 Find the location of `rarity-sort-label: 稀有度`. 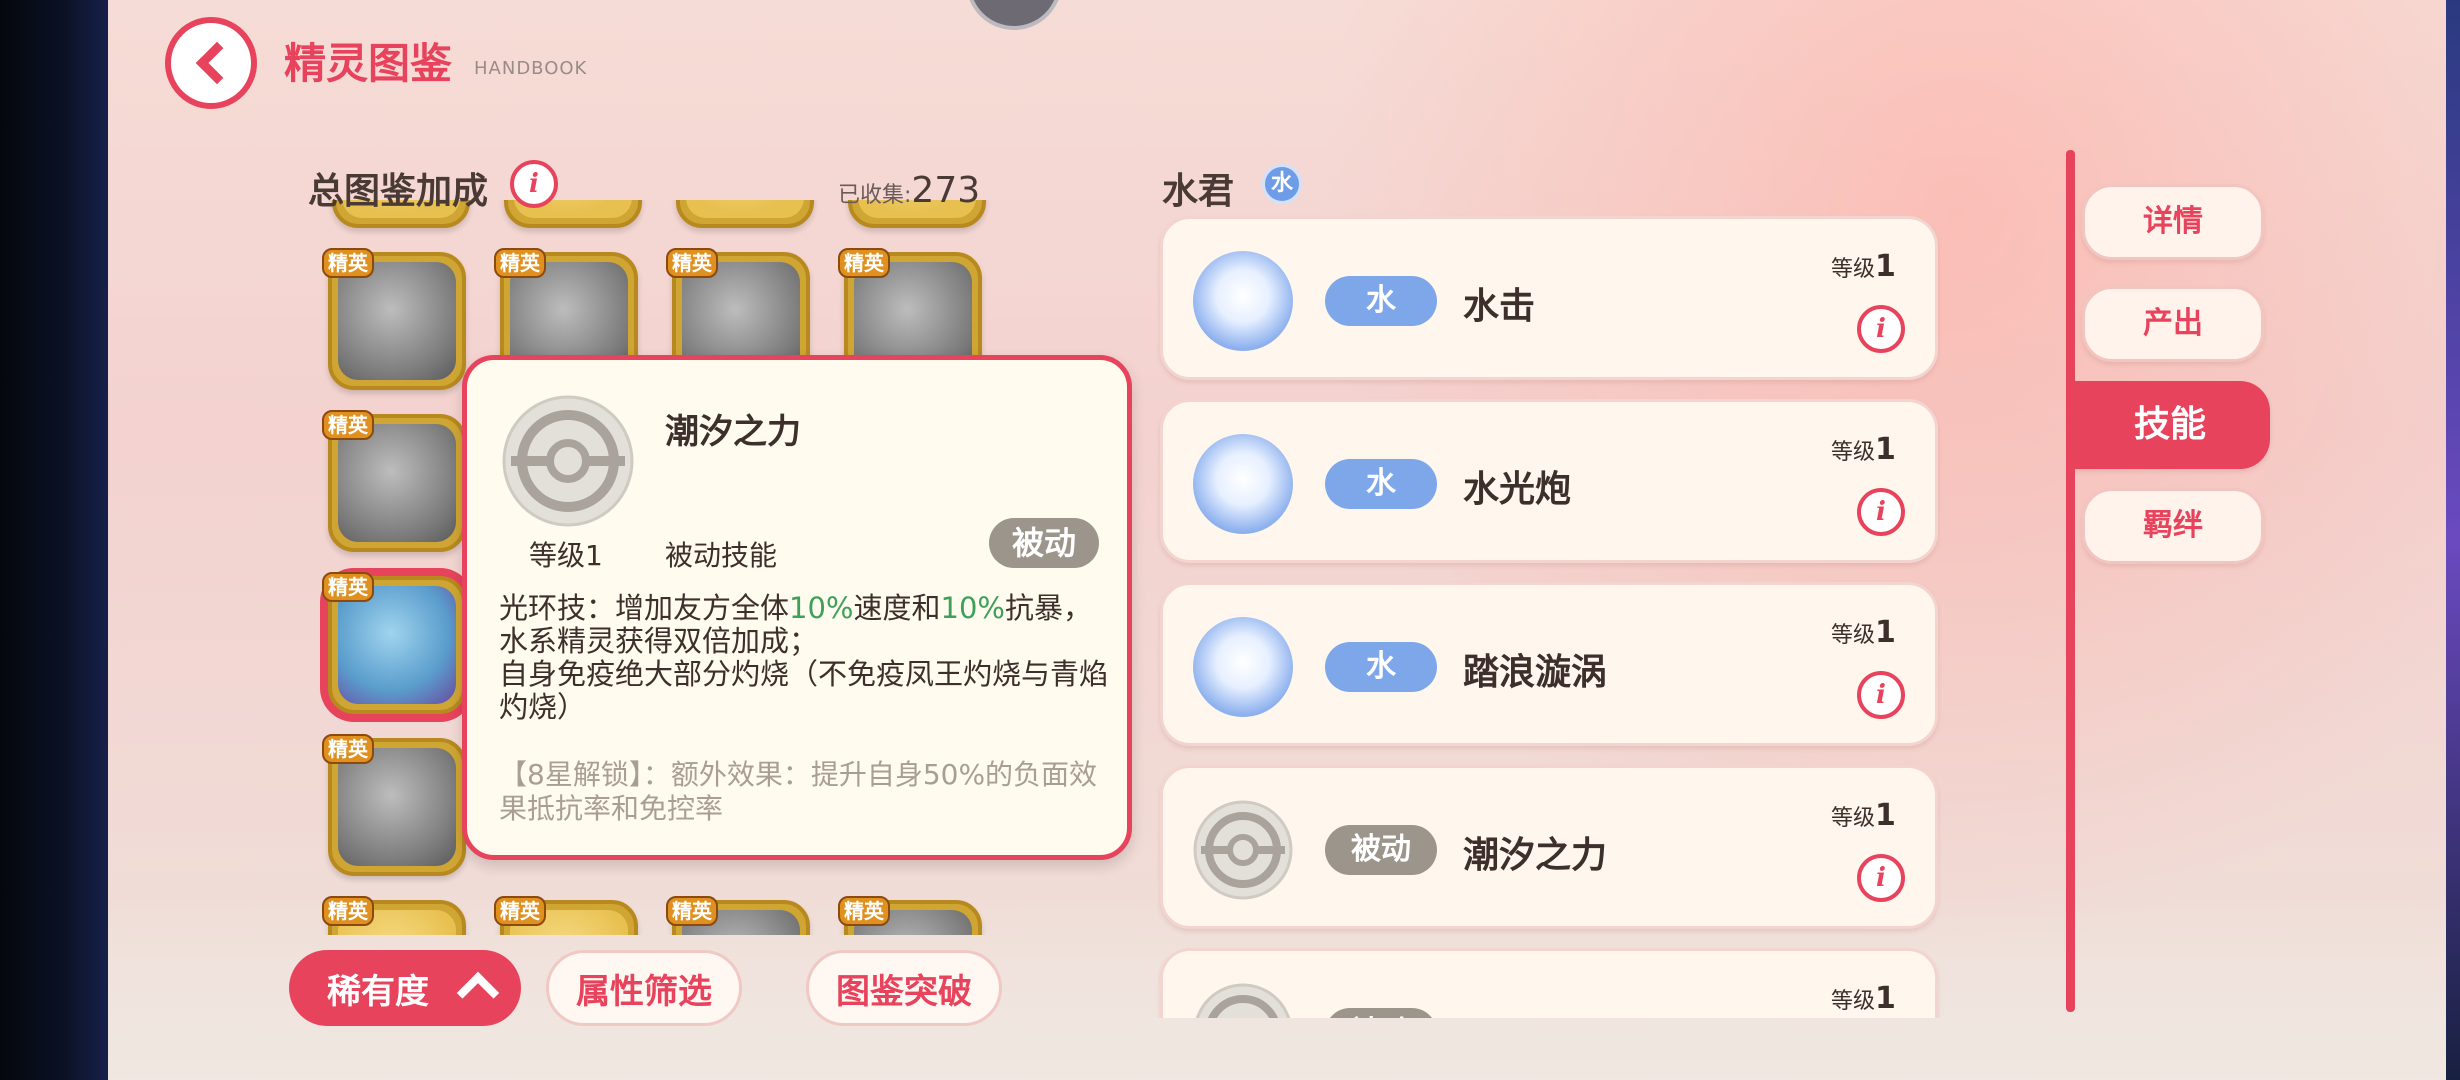

rarity-sort-label: 稀有度 is located at coordinates (378, 991).